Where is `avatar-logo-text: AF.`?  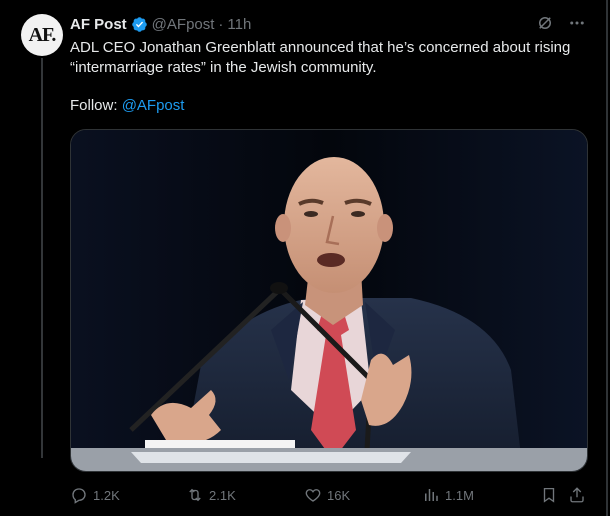 avatar-logo-text: AF. is located at coordinates (42, 34).